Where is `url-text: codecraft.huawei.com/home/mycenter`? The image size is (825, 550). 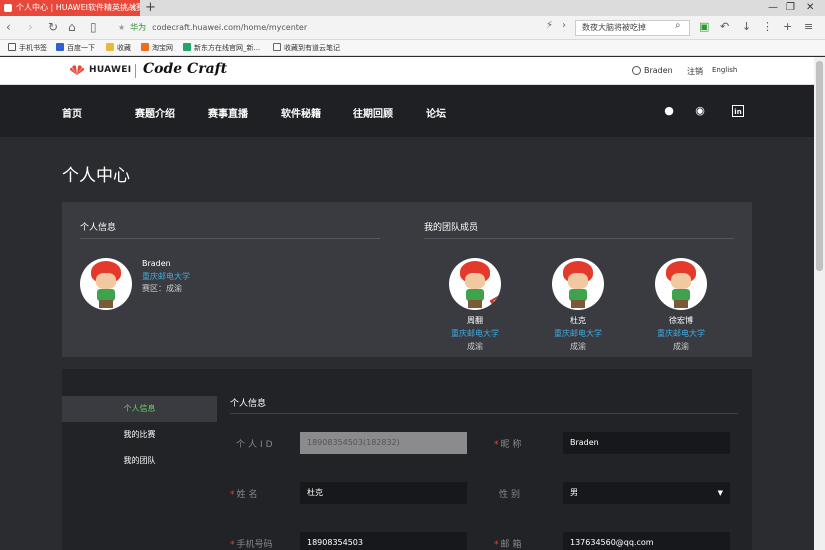 url-text: codecraft.huawei.com/home/mycenter is located at coordinates (230, 27).